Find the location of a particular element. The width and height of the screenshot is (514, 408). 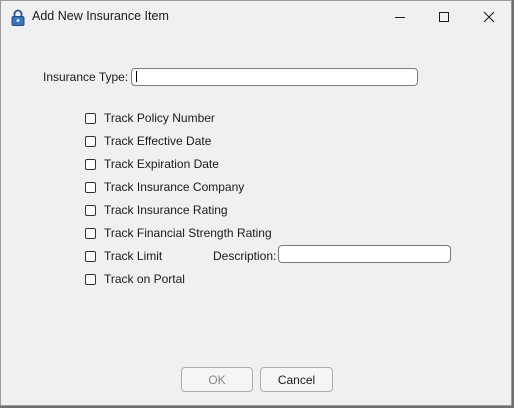

close-button is located at coordinates (489, 17).